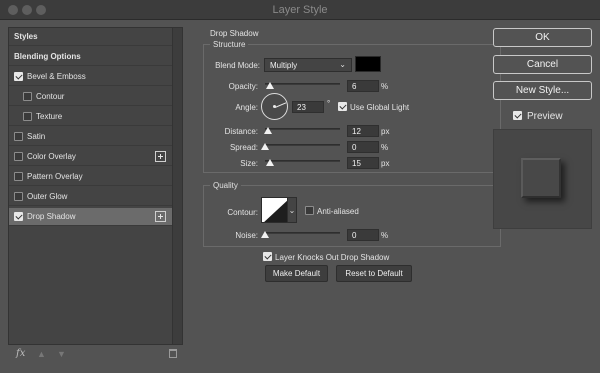 The image size is (600, 373). What do you see at coordinates (354, 86) in the screenshot?
I see `opacity-value: 6` at bounding box center [354, 86].